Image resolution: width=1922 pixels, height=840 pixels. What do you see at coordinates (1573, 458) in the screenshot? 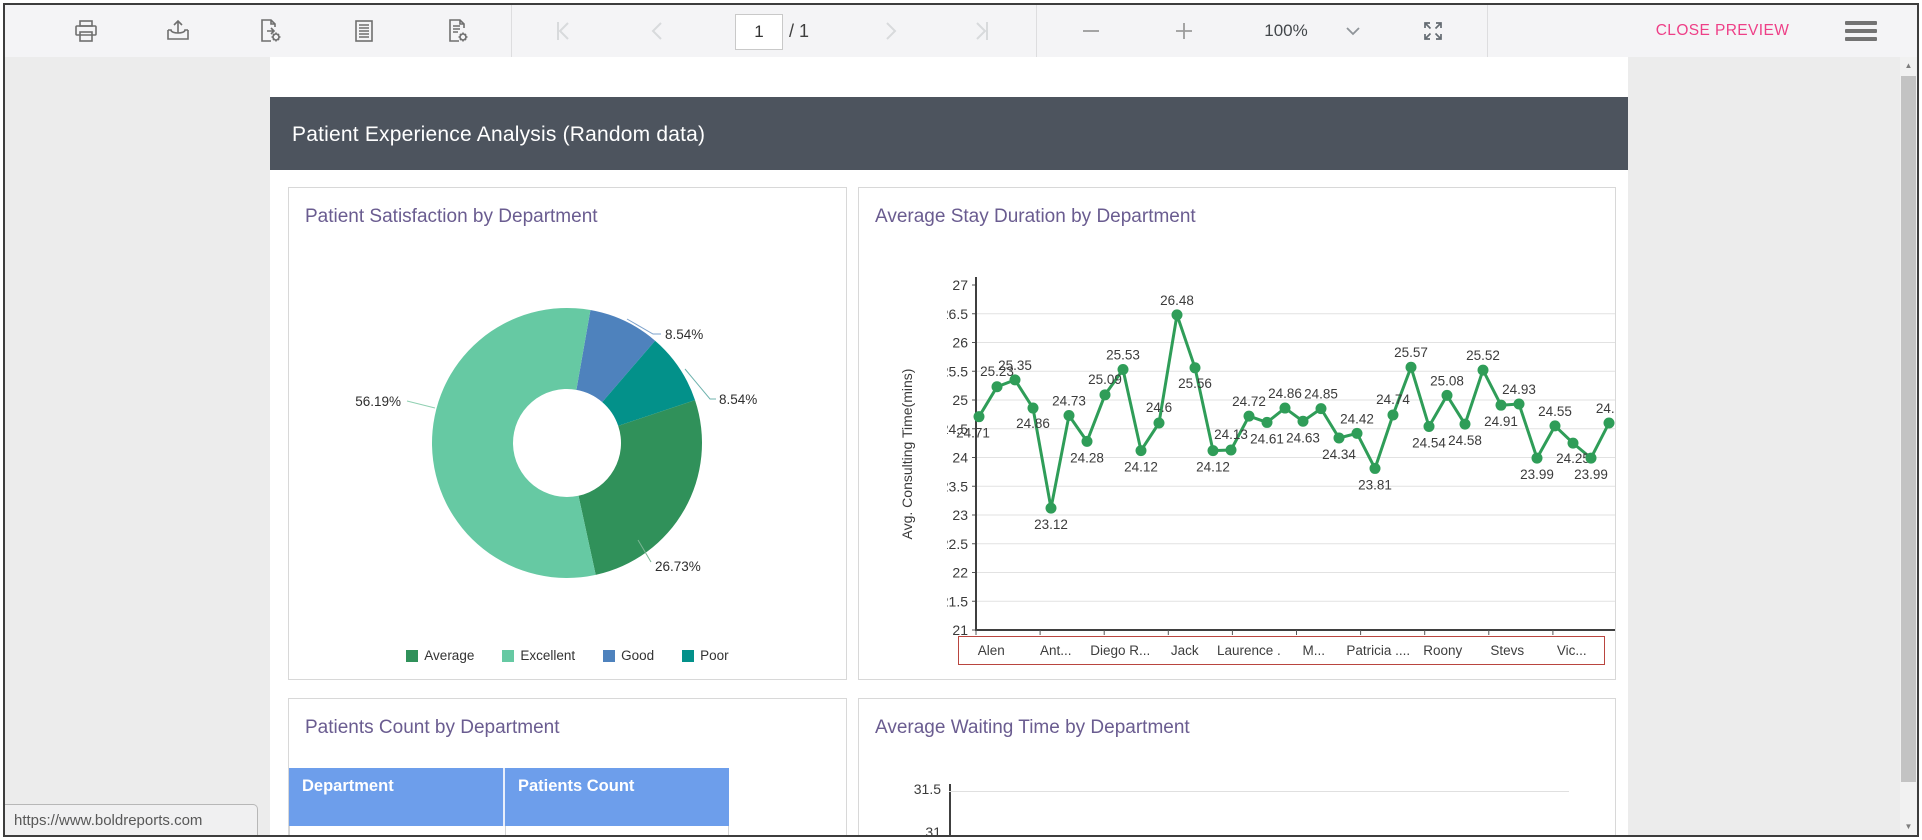
I see `data-point-label: 24.25` at bounding box center [1573, 458].